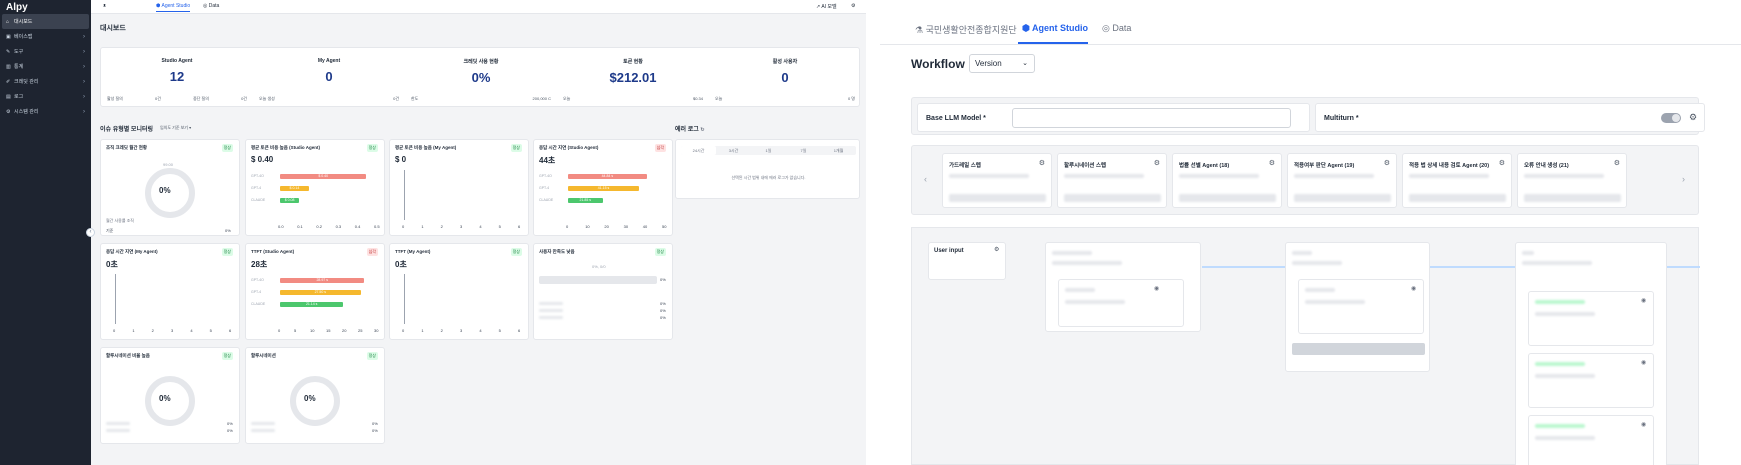  Describe the element at coordinates (826, 6) in the screenshot. I see `ai-model-button: ↗ AI 모델` at that location.